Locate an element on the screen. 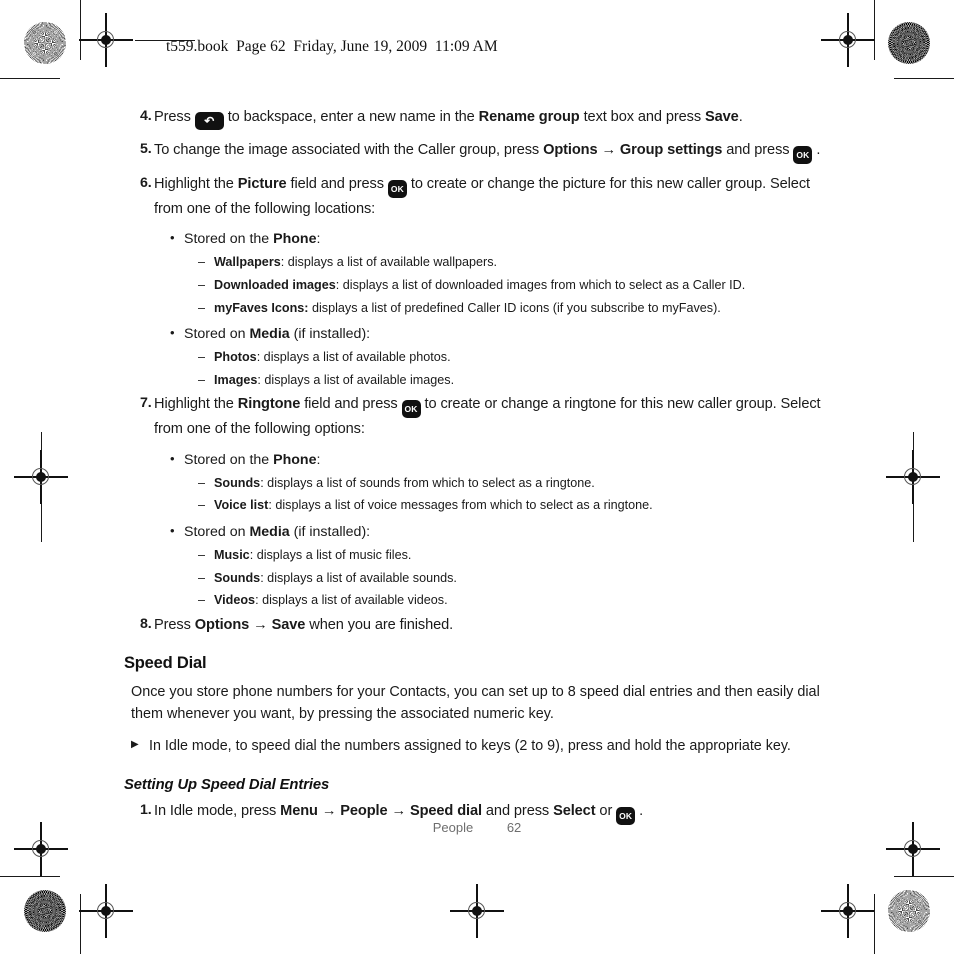  option-term: Downloaded images is located at coordinates (275, 284).